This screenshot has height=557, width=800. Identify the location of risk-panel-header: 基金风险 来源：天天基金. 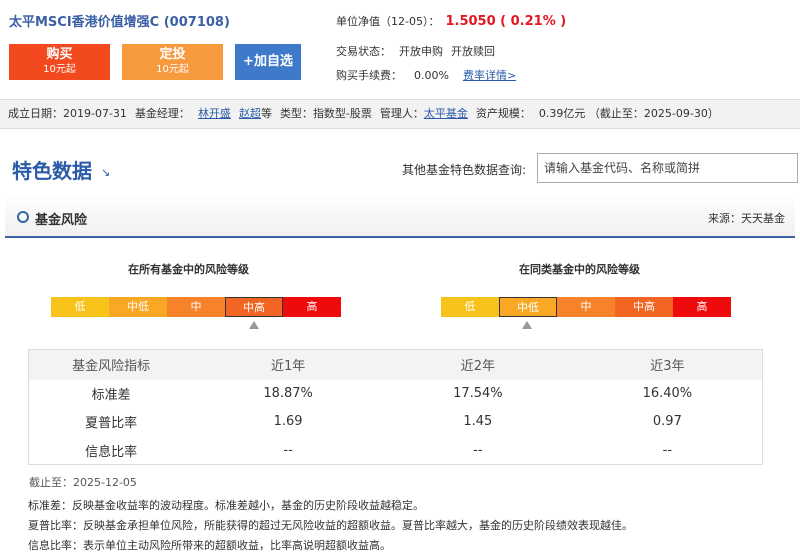
(400, 218).